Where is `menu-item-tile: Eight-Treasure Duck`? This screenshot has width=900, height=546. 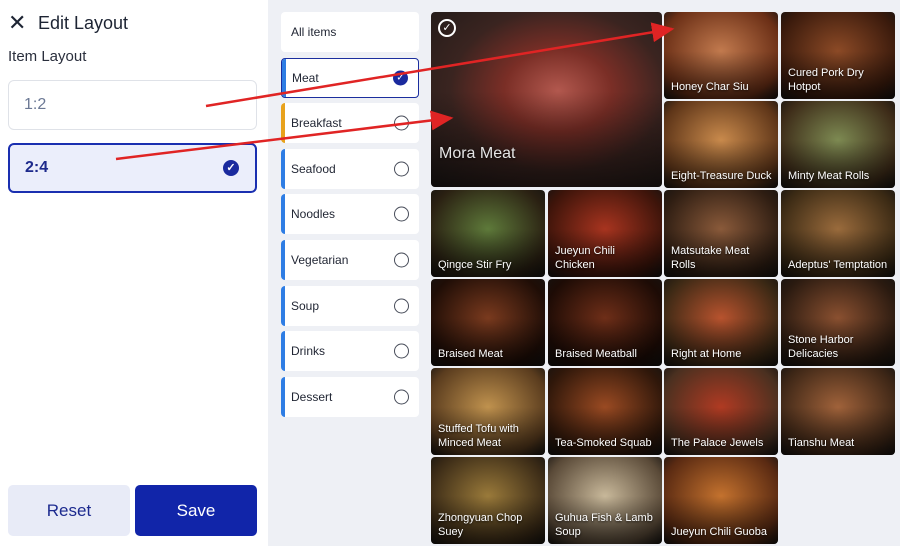
menu-item-tile: Eight-Treasure Duck is located at coordinates (721, 144).